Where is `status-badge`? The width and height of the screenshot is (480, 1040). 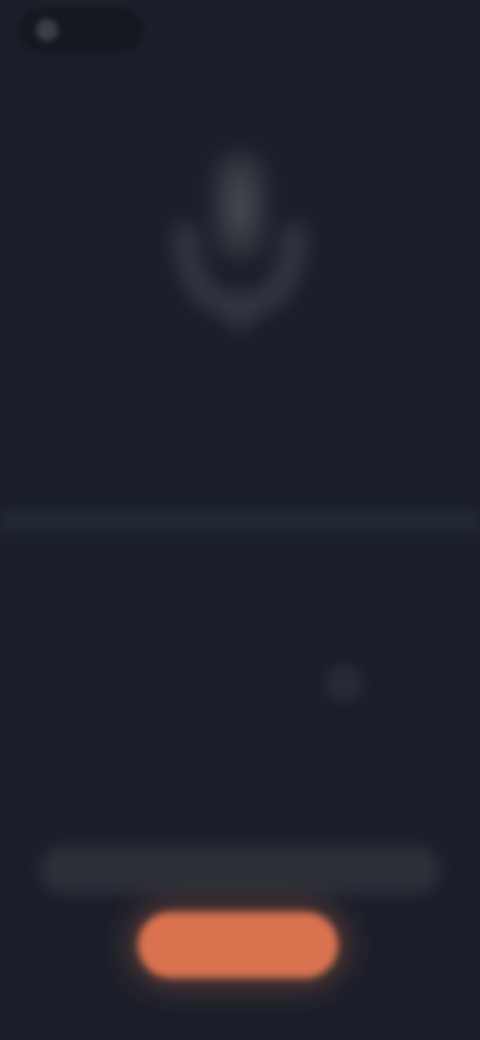
status-badge is located at coordinates (344, 683).